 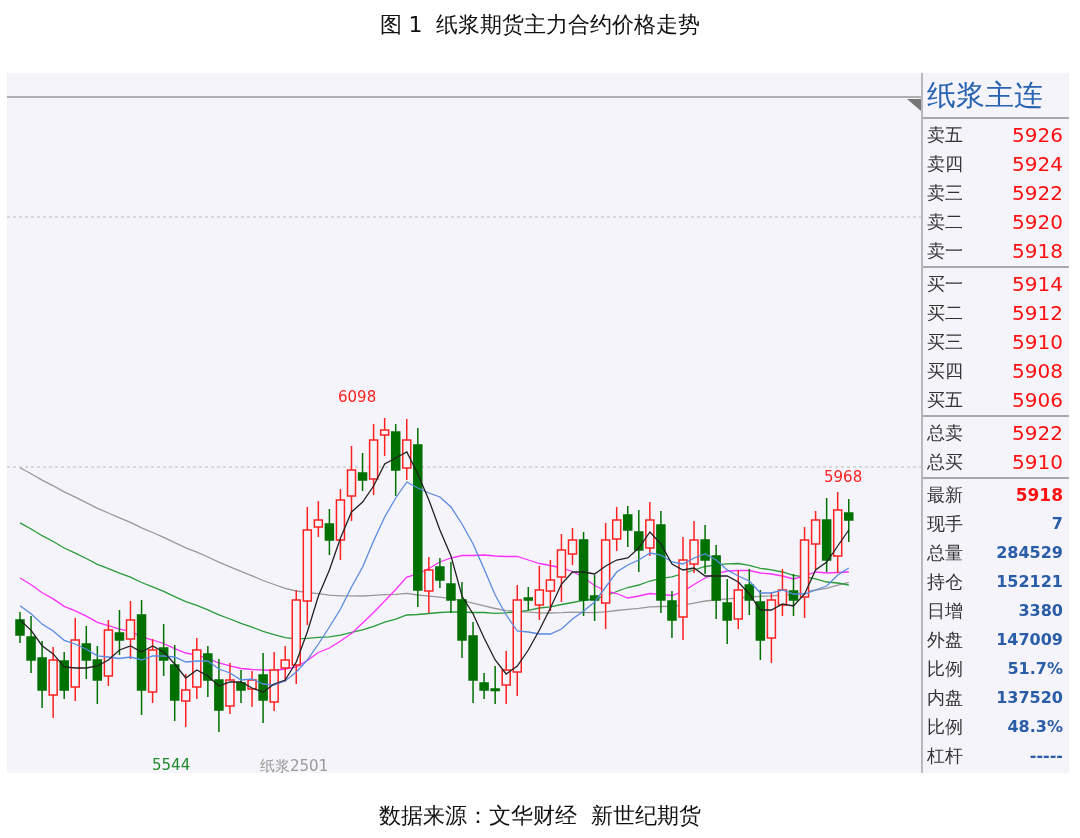 What do you see at coordinates (1037, 312) in the screenshot?
I see `quote-value: 5912` at bounding box center [1037, 312].